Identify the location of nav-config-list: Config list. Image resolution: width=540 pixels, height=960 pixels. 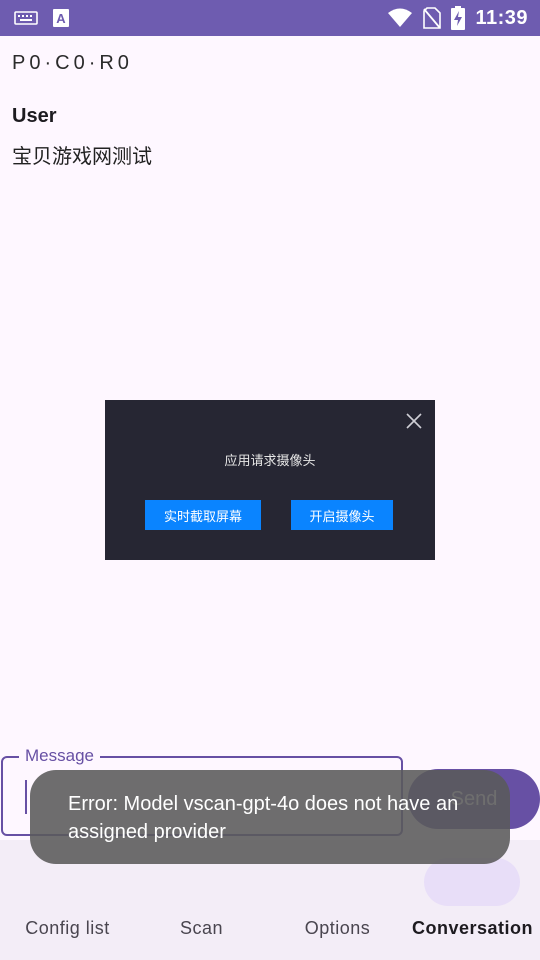
(67, 928).